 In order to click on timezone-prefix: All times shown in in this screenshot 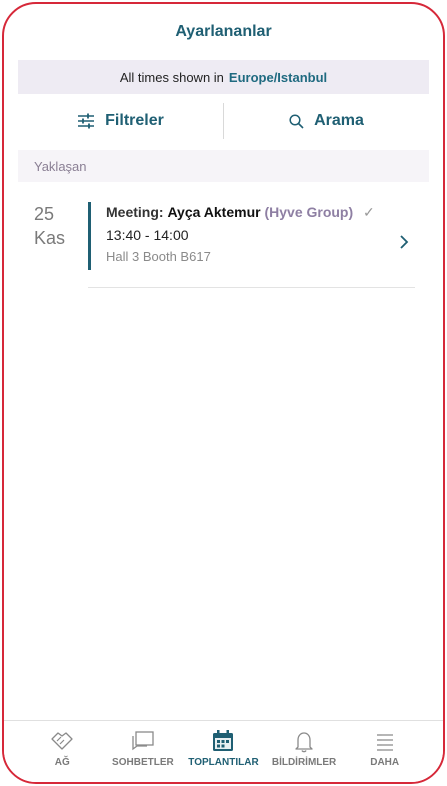, I will do `click(171, 77)`.